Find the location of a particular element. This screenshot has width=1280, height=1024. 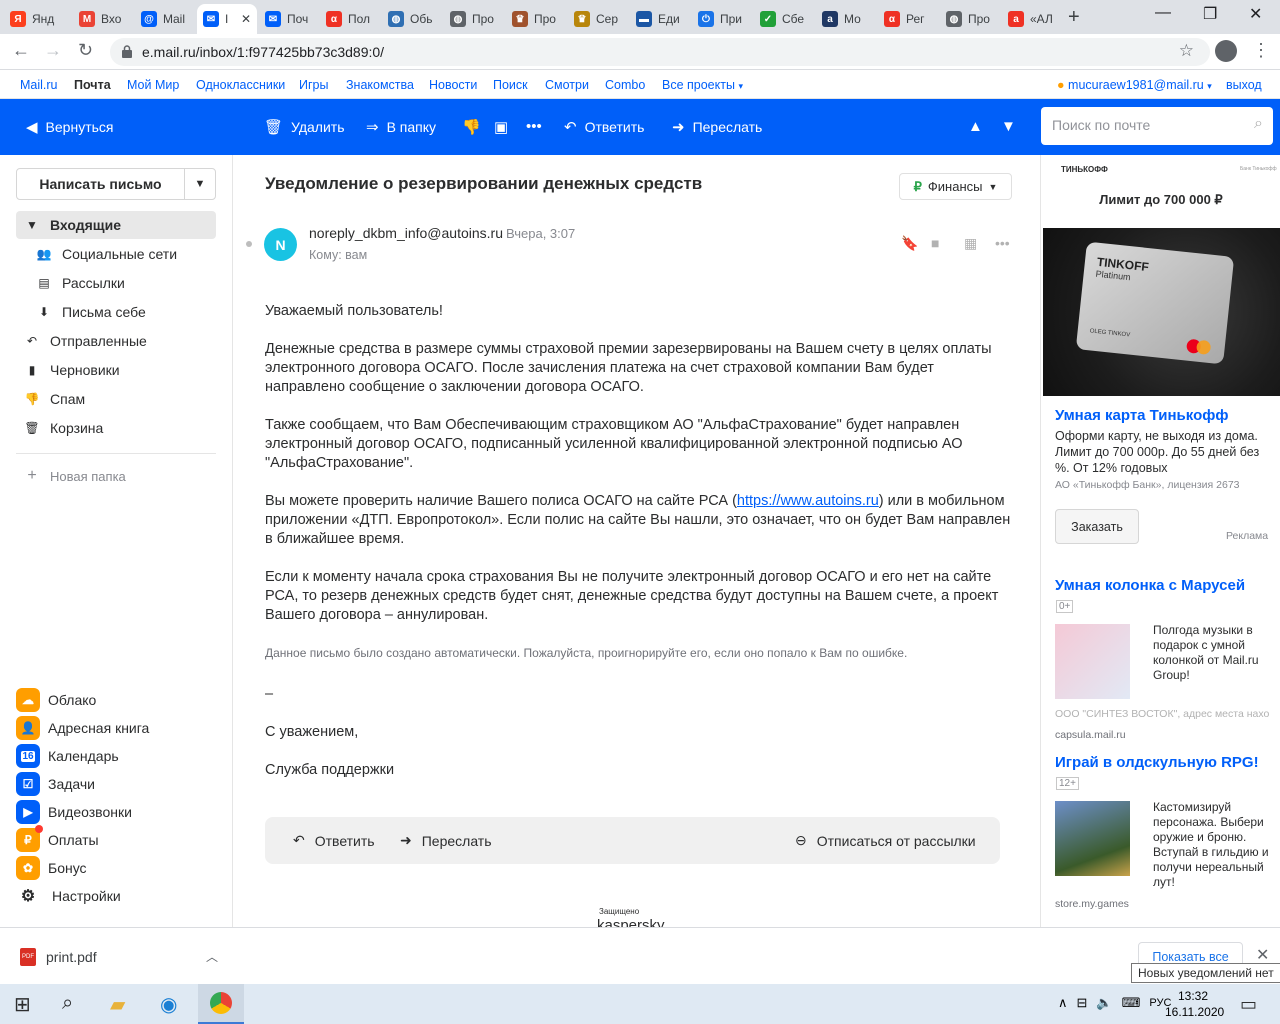

portal-link-games: Игры is located at coordinates (313, 85).